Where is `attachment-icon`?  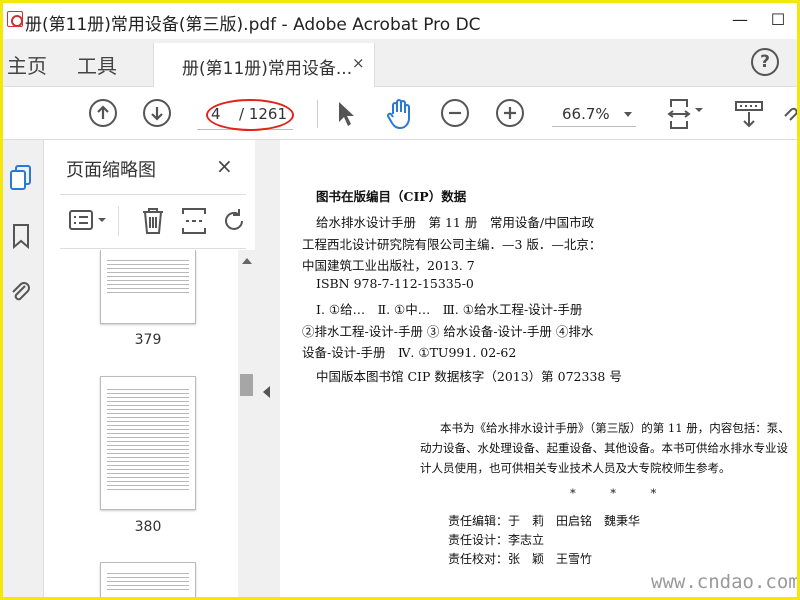
attachment-icon is located at coordinates (21, 291).